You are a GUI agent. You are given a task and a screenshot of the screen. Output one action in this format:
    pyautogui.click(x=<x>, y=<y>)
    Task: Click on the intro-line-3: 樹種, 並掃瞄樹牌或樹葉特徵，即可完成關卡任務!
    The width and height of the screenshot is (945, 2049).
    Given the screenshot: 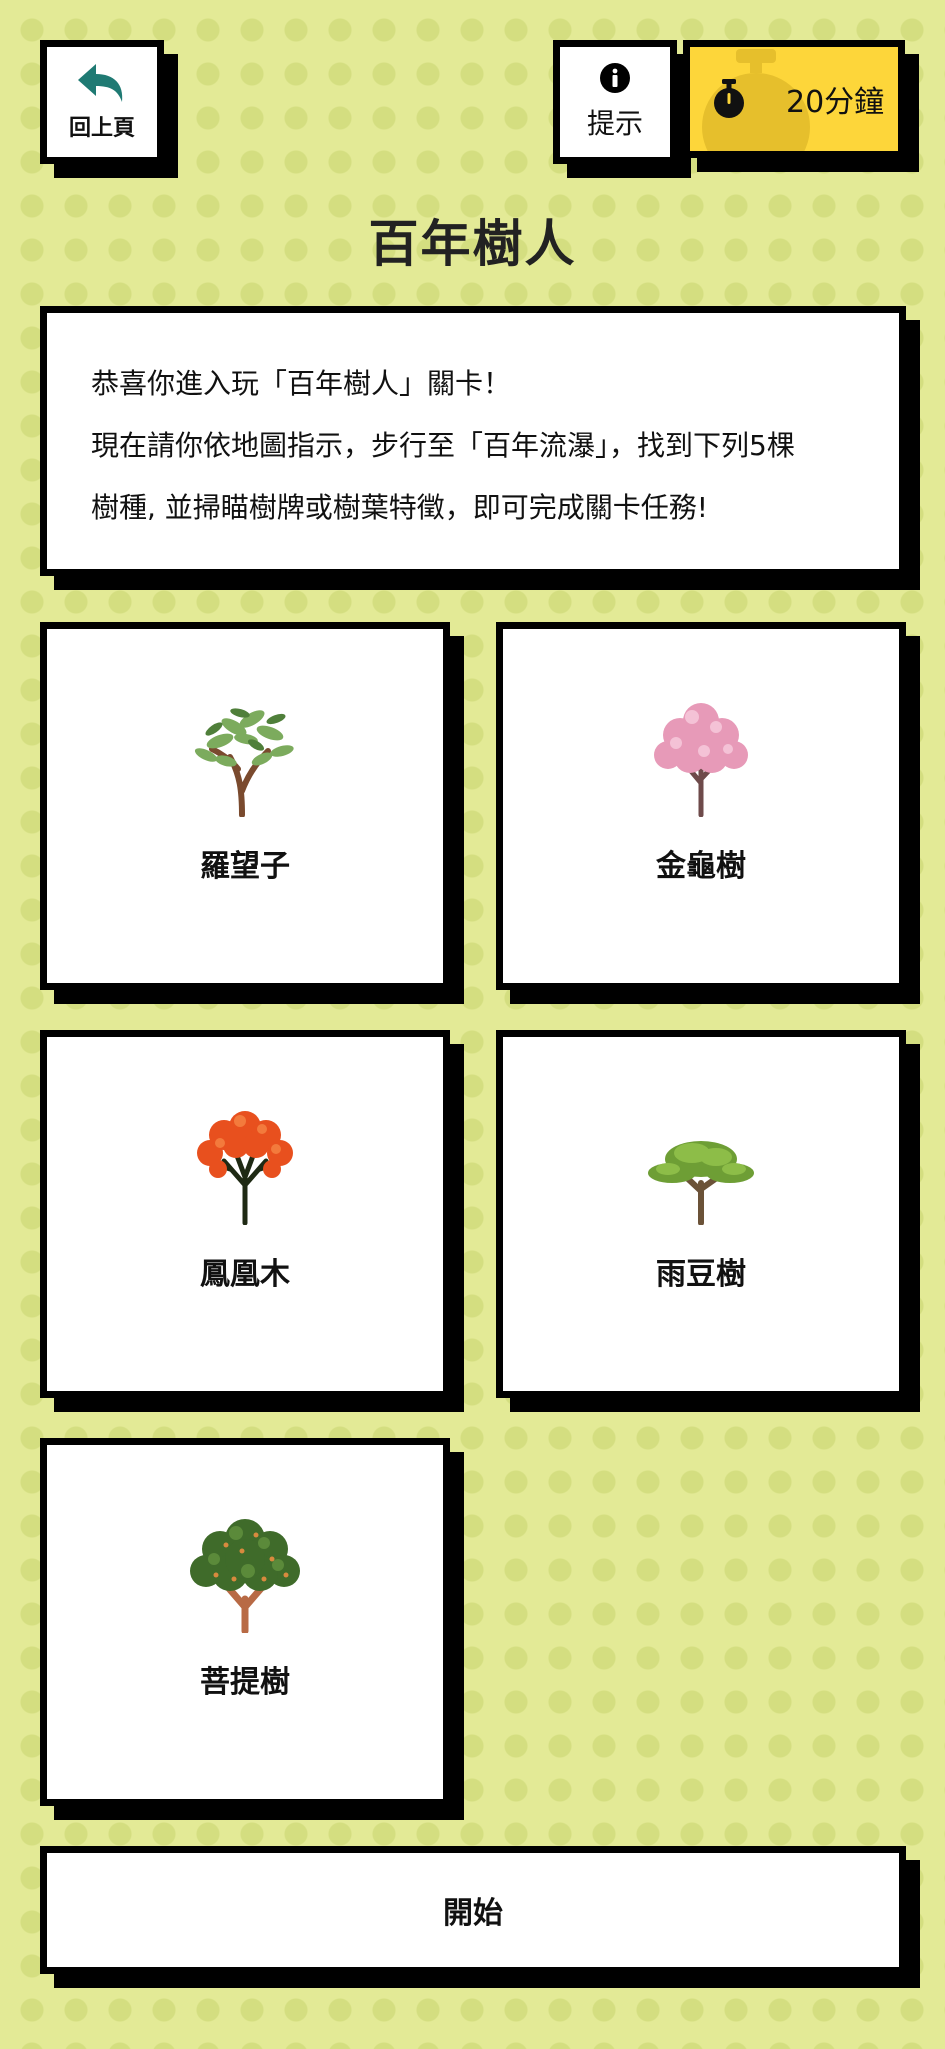 What is the action you would take?
    pyautogui.click(x=400, y=507)
    